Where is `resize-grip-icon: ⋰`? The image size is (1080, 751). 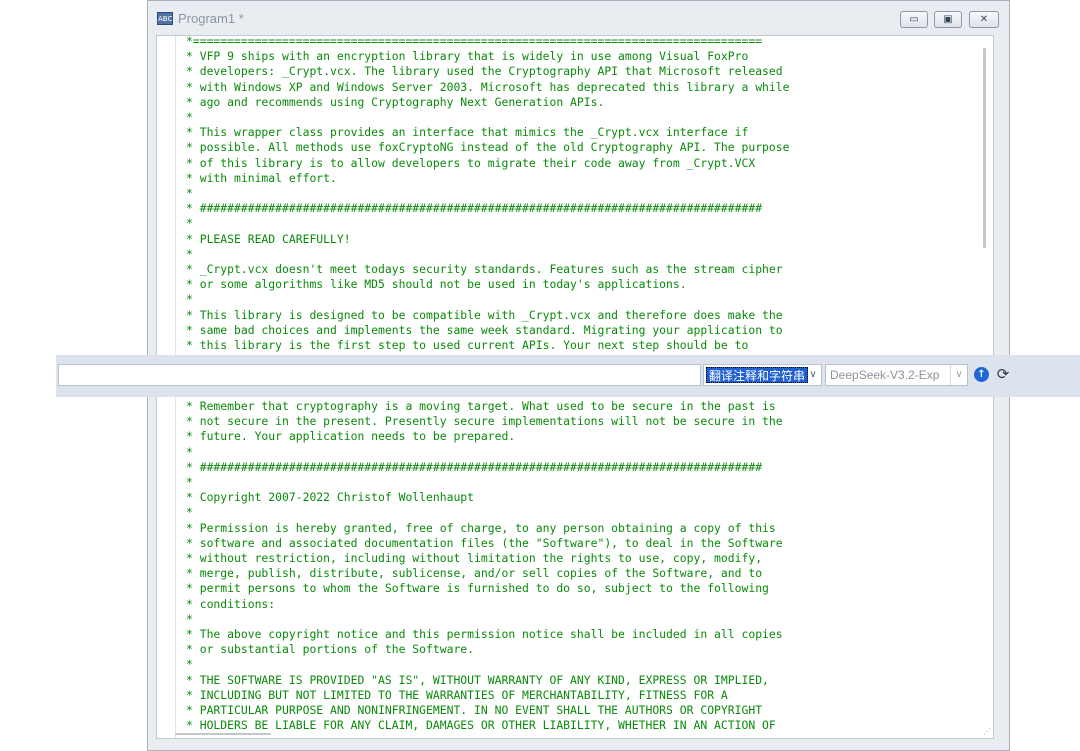 resize-grip-icon: ⋰ is located at coordinates (987, 732).